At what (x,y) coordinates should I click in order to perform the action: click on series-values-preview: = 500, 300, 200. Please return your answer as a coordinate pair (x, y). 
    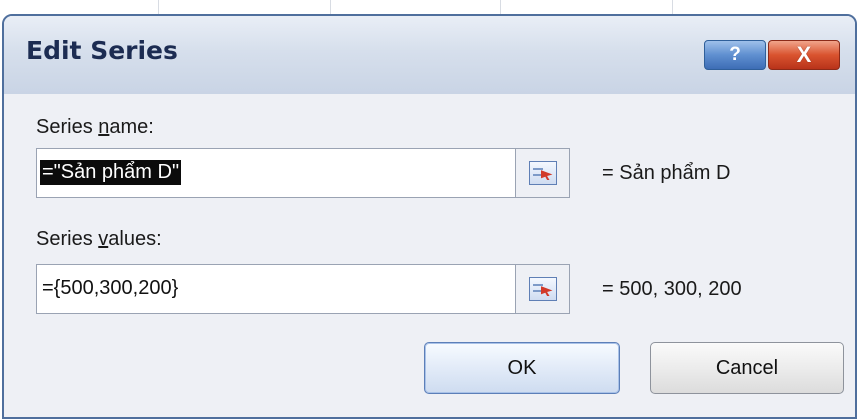
    Looking at the image, I should click on (672, 289).